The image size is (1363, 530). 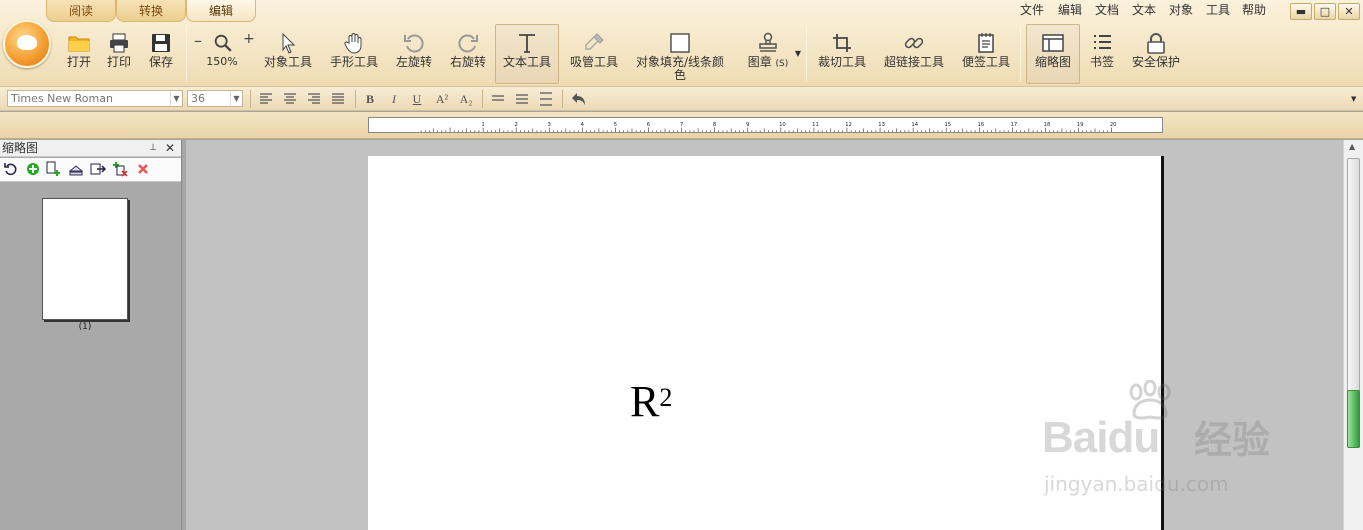 I want to click on toolbar-divider, so click(x=1020, y=53).